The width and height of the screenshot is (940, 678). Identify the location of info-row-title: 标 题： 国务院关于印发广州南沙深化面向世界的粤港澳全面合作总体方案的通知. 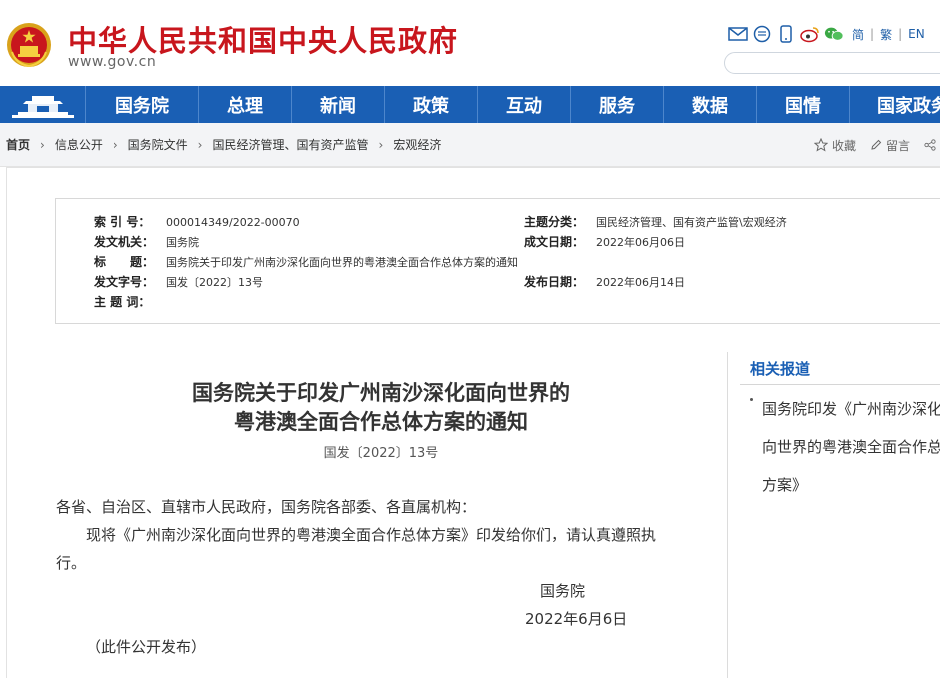
(306, 261).